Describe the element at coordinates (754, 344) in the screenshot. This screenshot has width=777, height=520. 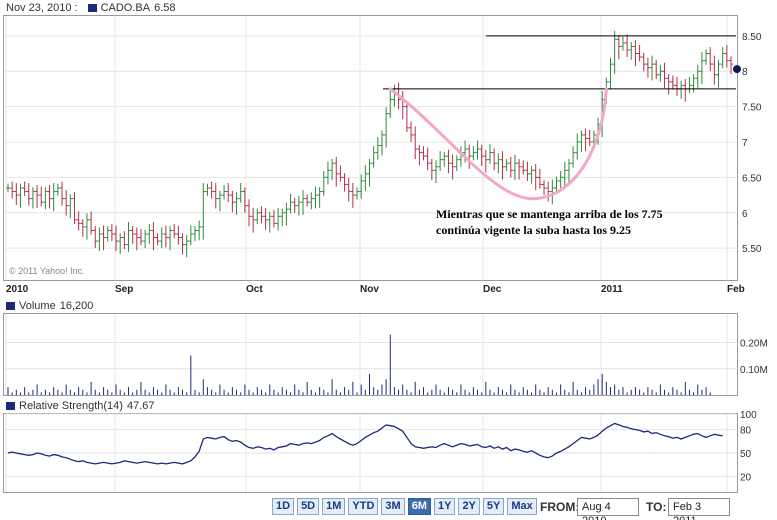
I see `volume-tick-label: 0.20M` at that location.